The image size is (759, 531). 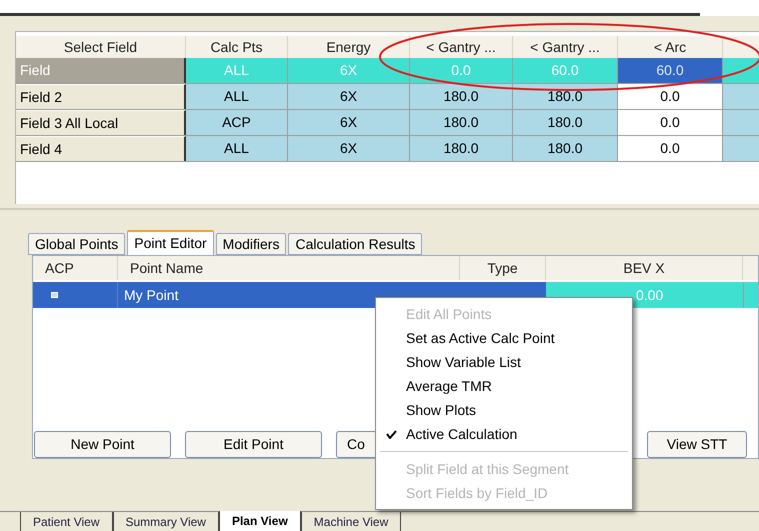 I want to click on checkmark-icon, so click(x=391, y=434).